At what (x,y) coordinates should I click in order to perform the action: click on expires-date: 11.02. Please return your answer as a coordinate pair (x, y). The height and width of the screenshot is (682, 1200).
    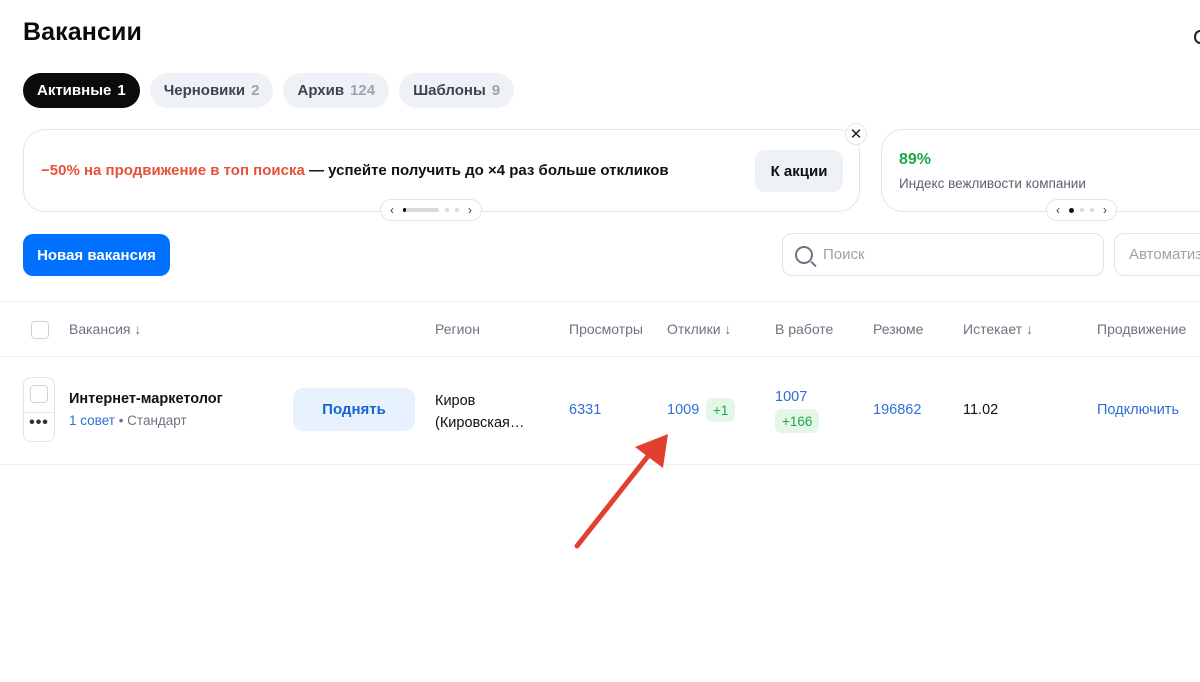
    Looking at the image, I should click on (981, 410).